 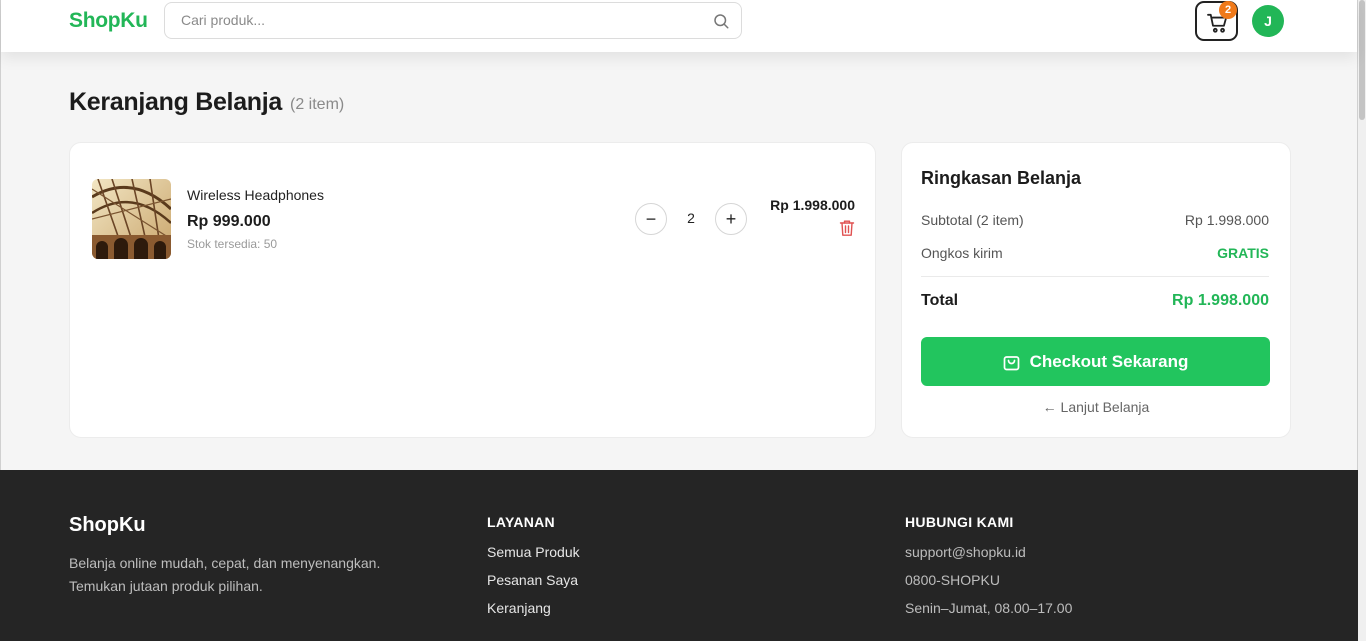 What do you see at coordinates (255, 195) in the screenshot?
I see `product-name: Wireless Headphones` at bounding box center [255, 195].